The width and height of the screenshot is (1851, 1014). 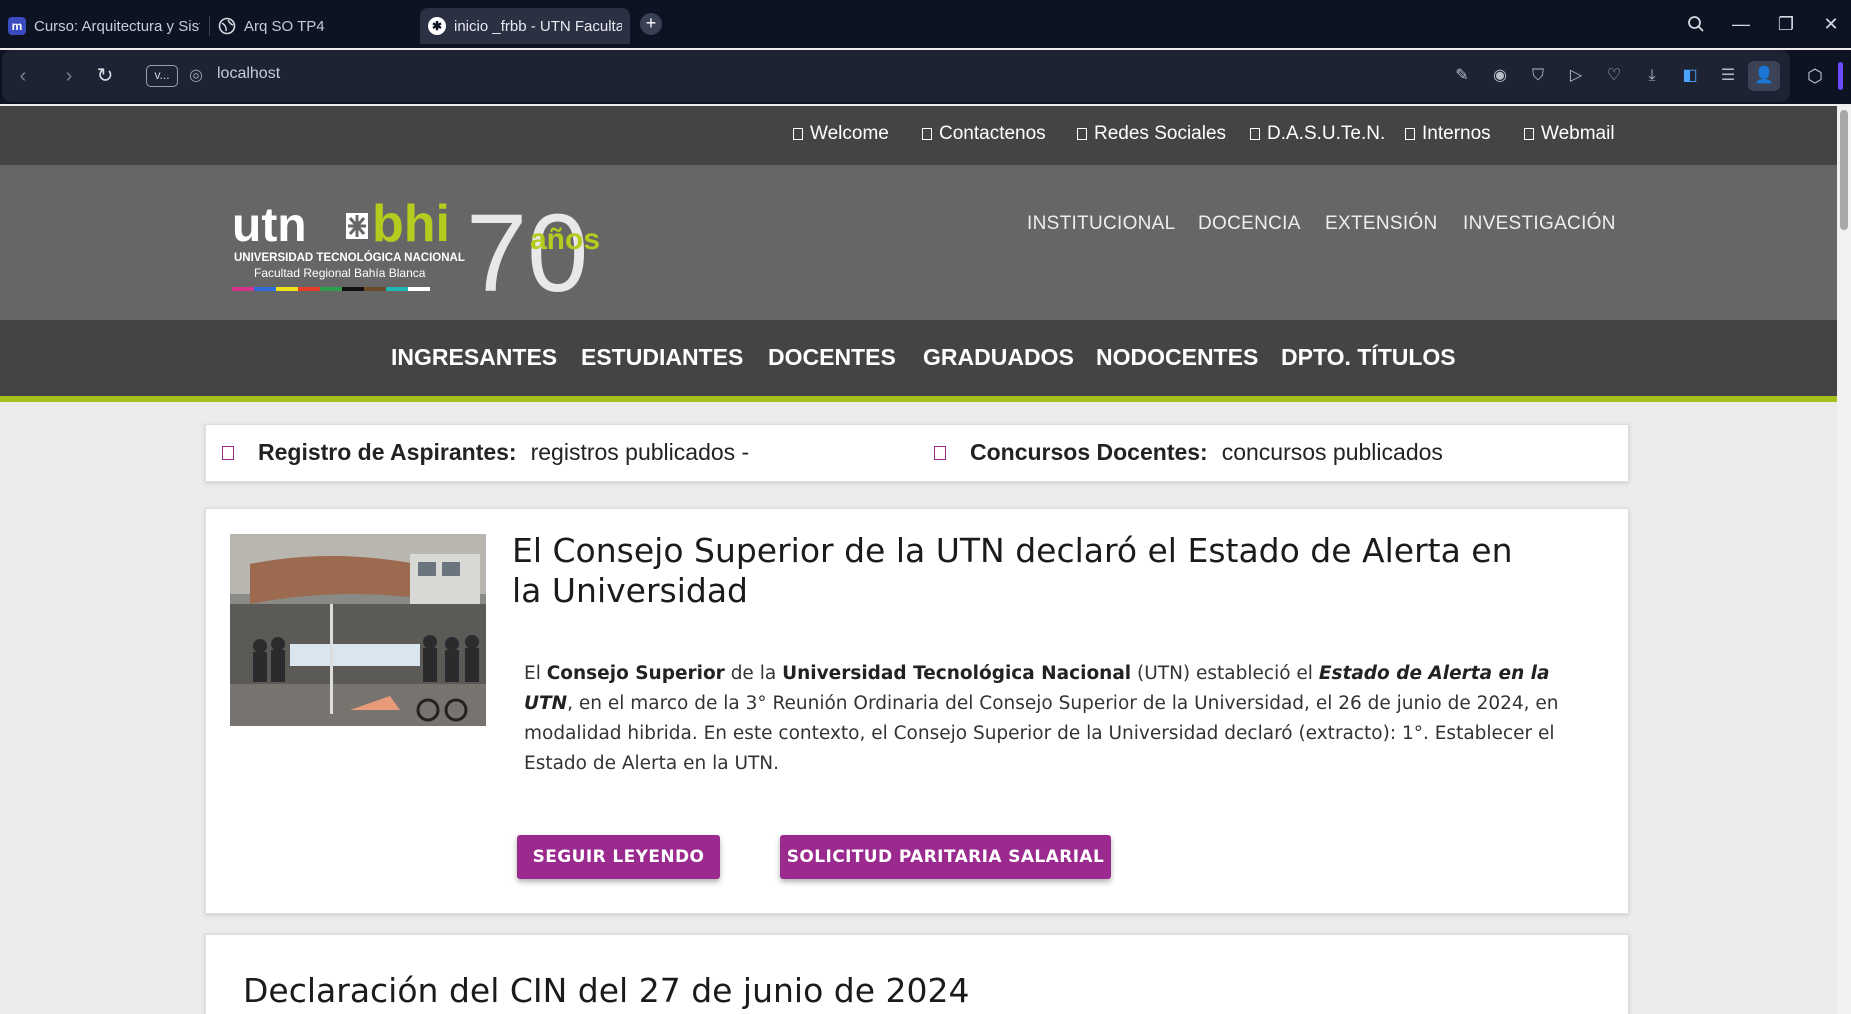 What do you see at coordinates (1764, 76) in the screenshot?
I see `profile-icon: 👤` at bounding box center [1764, 76].